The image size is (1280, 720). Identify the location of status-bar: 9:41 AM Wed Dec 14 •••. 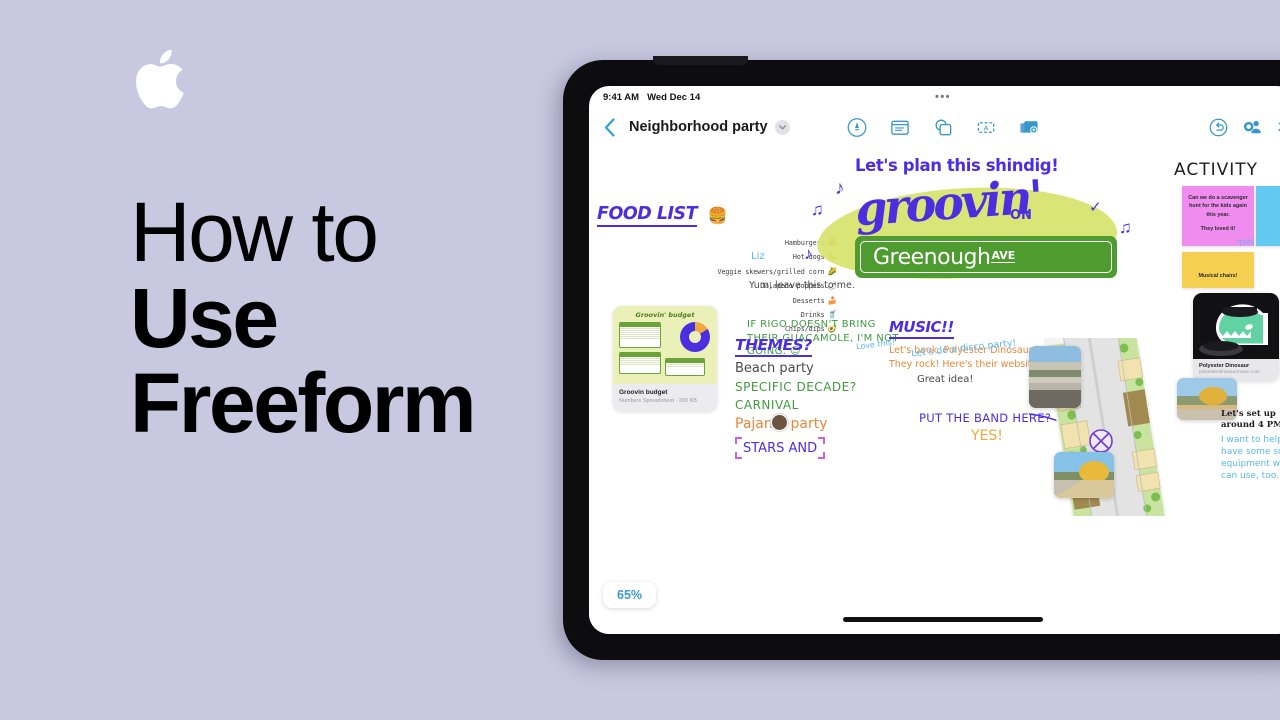
(934, 97).